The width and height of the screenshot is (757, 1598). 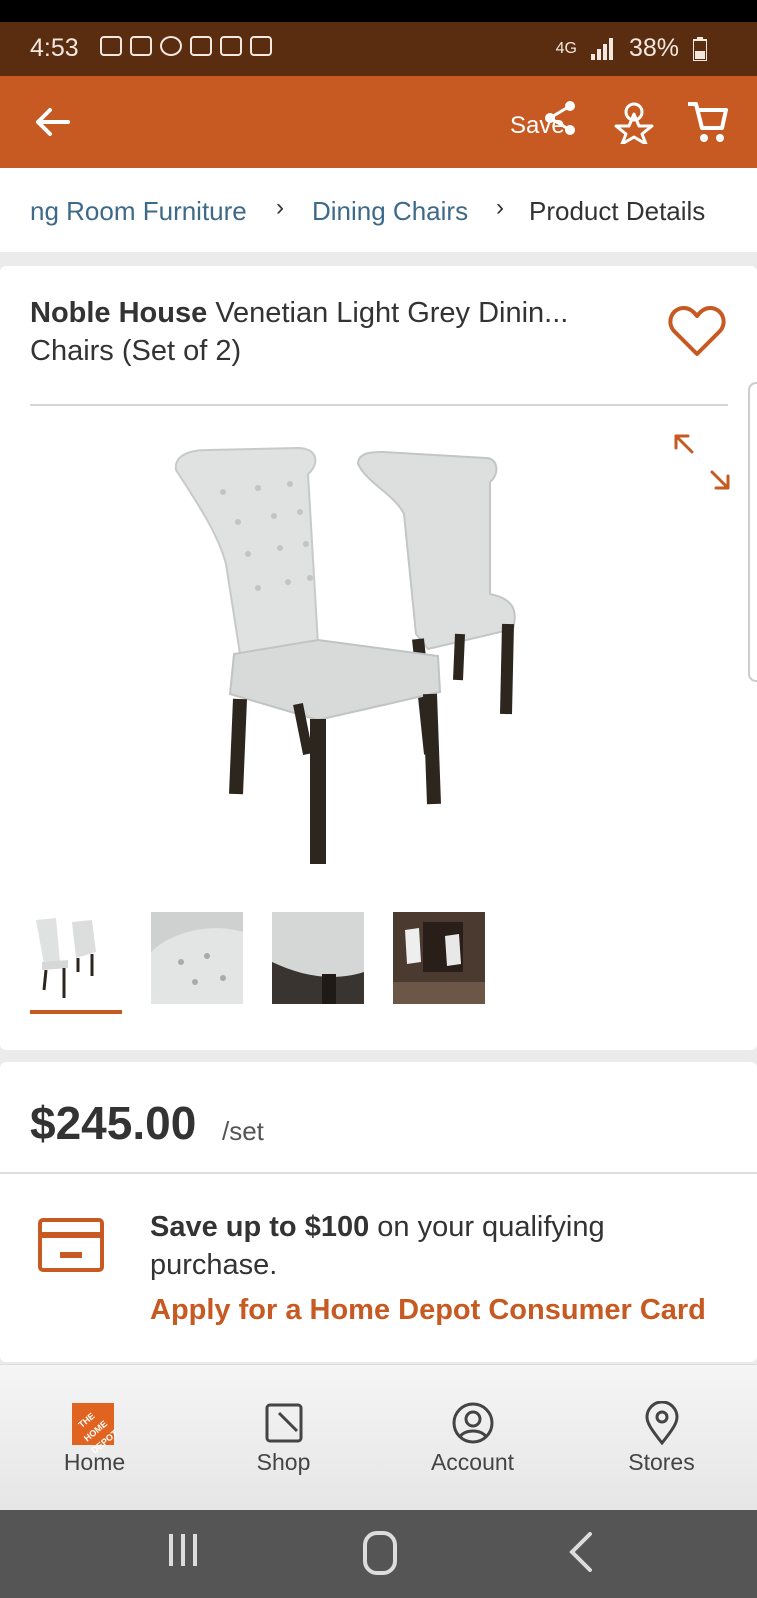 What do you see at coordinates (96, 1429) in the screenshot?
I see `home-depot-logo-icon: THE HOME DEPOT` at bounding box center [96, 1429].